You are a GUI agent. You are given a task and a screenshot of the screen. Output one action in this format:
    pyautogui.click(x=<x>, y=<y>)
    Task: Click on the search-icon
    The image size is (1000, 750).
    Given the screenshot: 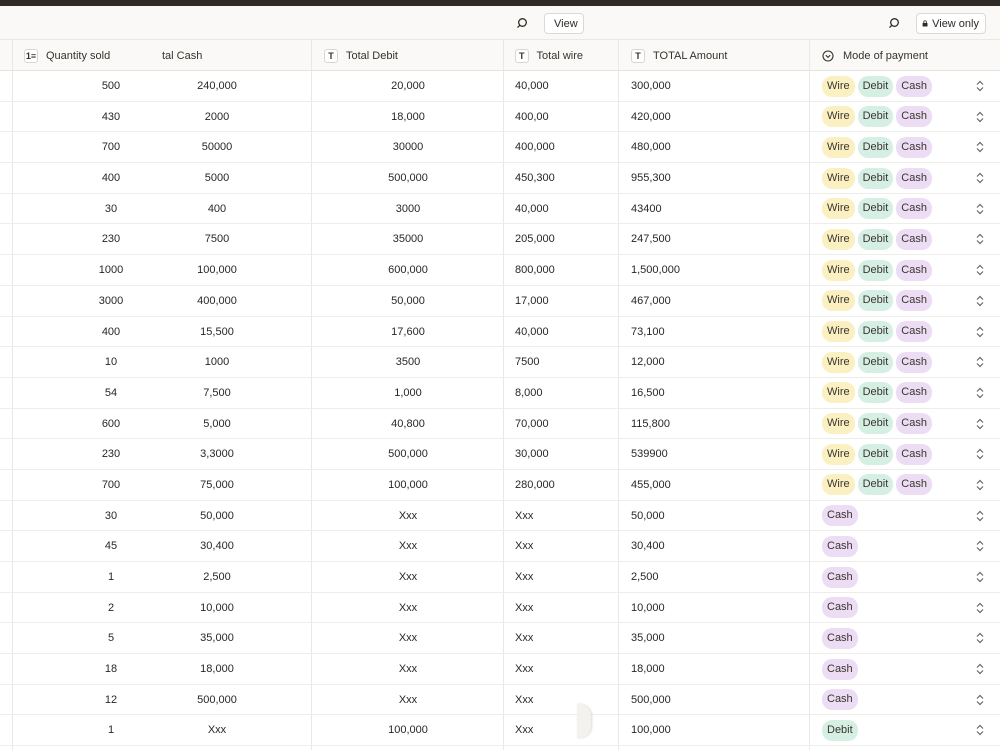 What is the action you would take?
    pyautogui.click(x=894, y=23)
    